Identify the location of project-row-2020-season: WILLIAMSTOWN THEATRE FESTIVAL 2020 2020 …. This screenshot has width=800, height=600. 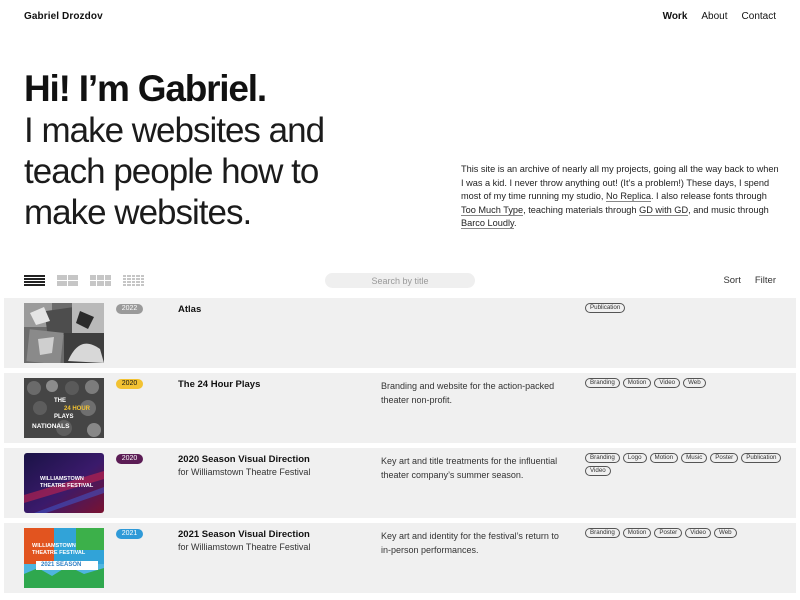
(400, 483).